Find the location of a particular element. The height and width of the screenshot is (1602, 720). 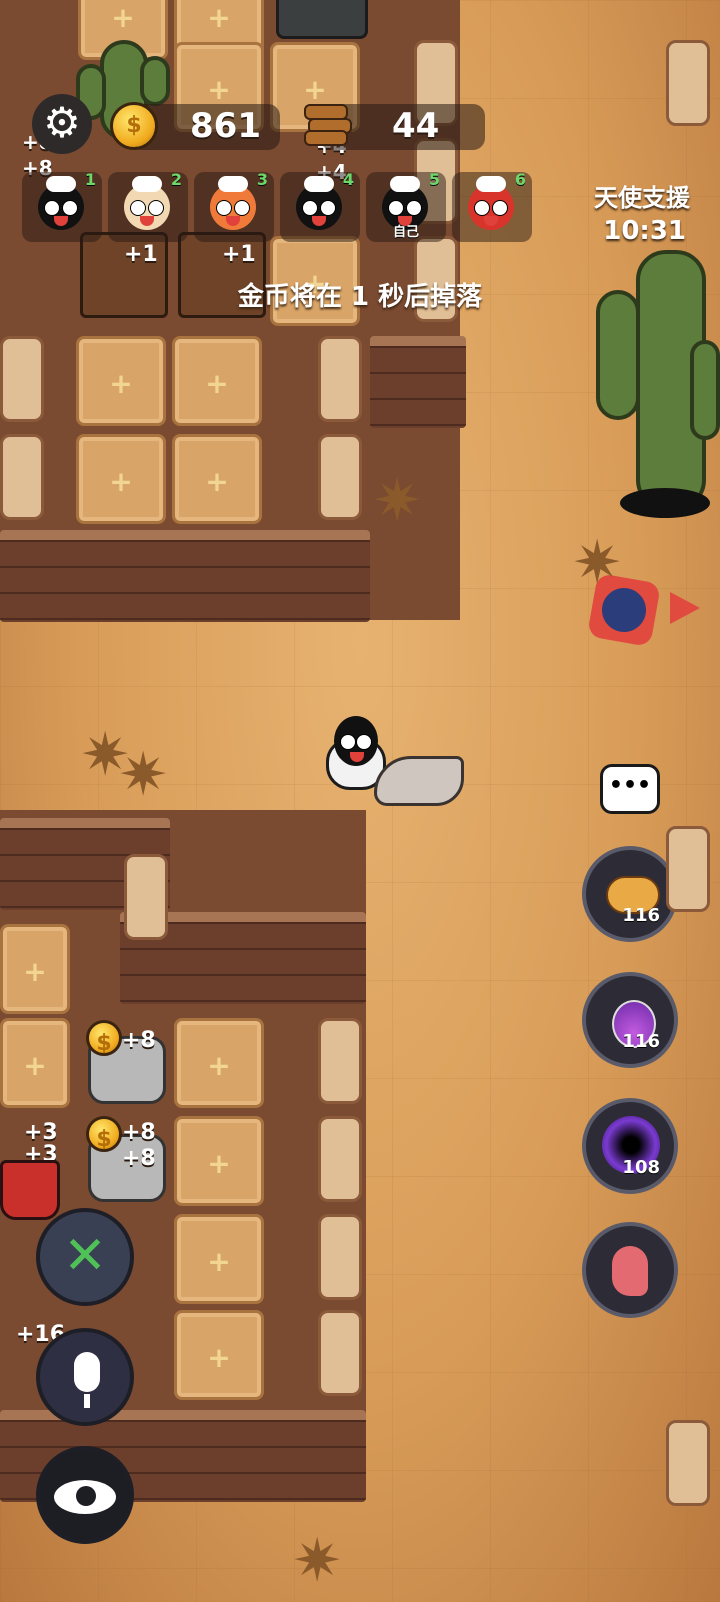

gear-icon: ⚙ is located at coordinates (62, 122).